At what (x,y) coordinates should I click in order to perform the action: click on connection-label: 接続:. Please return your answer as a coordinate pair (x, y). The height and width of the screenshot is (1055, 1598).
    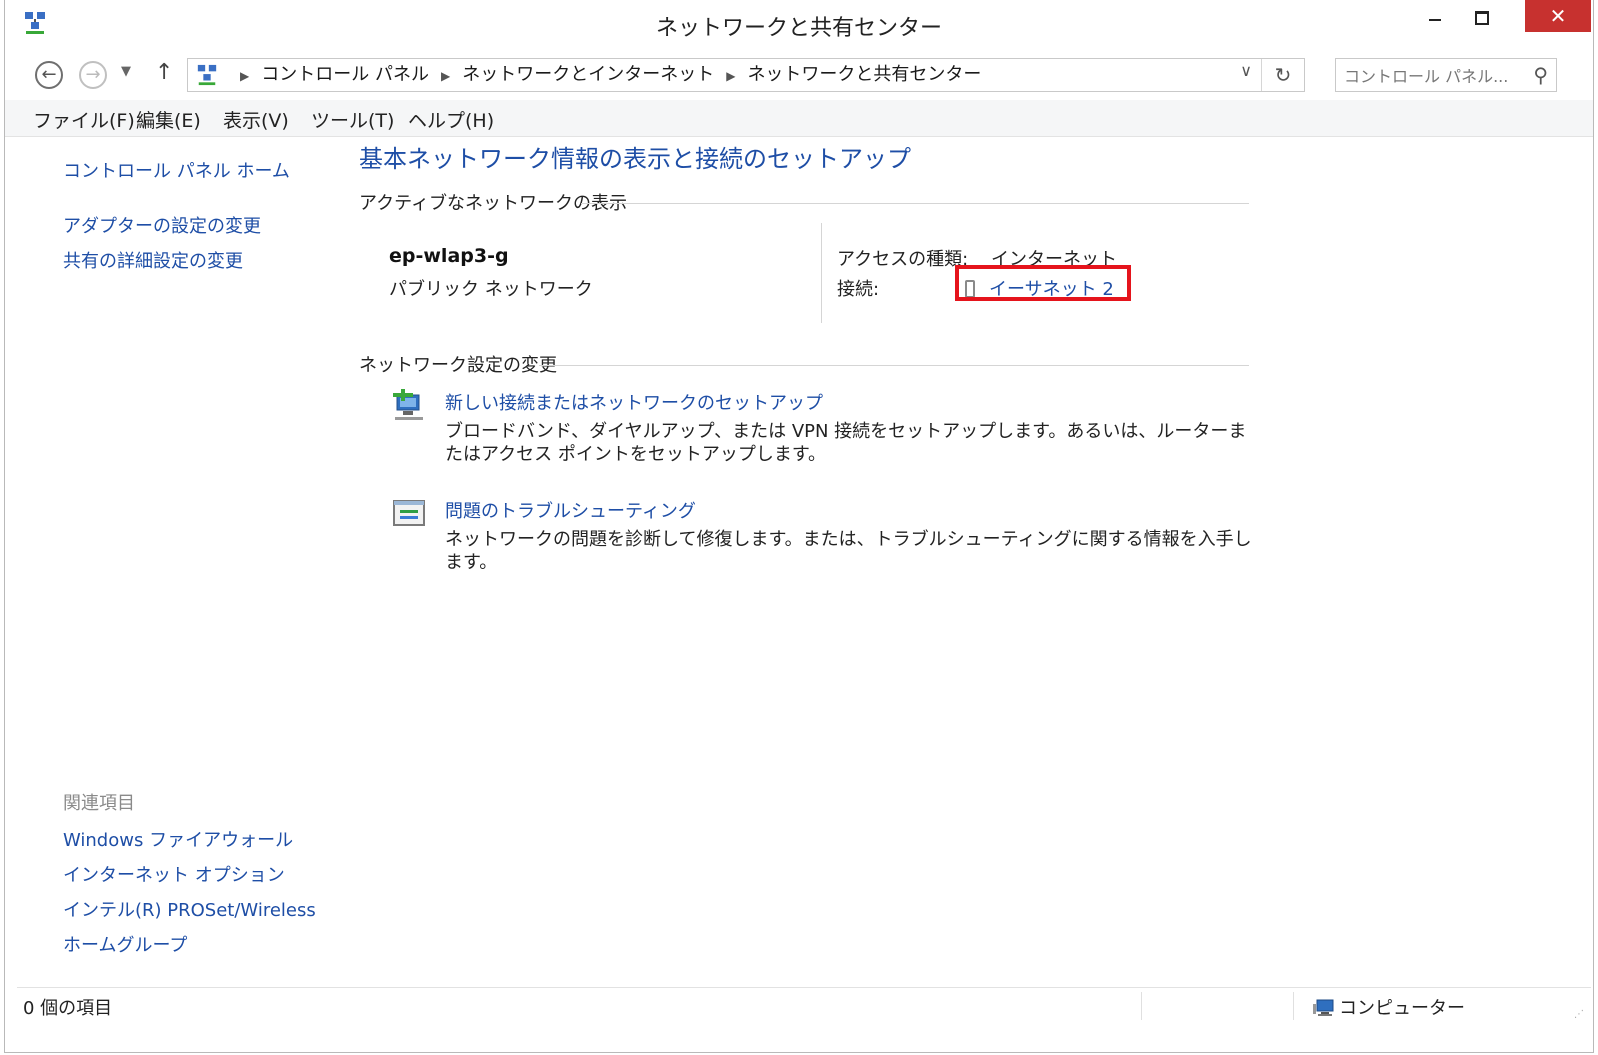
    Looking at the image, I should click on (858, 289).